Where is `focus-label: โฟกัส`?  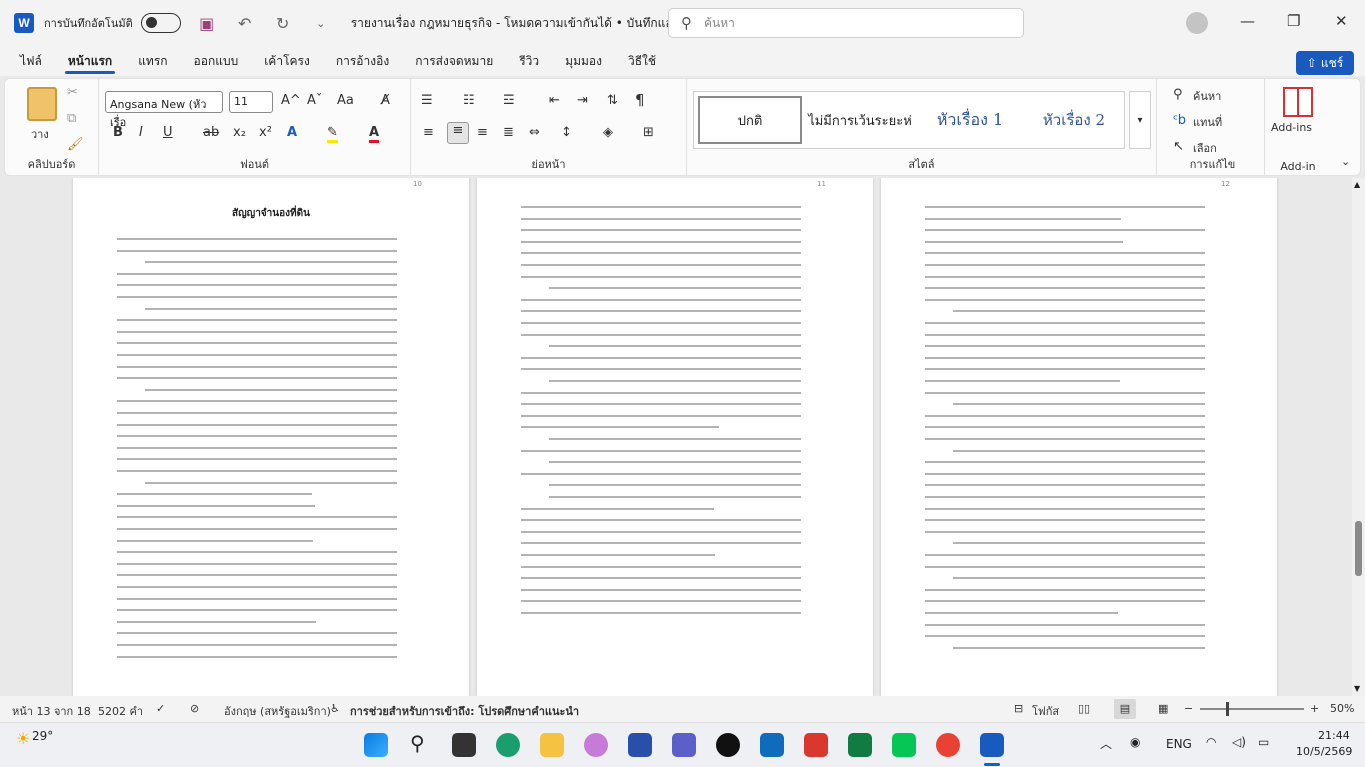 focus-label: โฟกัส is located at coordinates (1045, 711).